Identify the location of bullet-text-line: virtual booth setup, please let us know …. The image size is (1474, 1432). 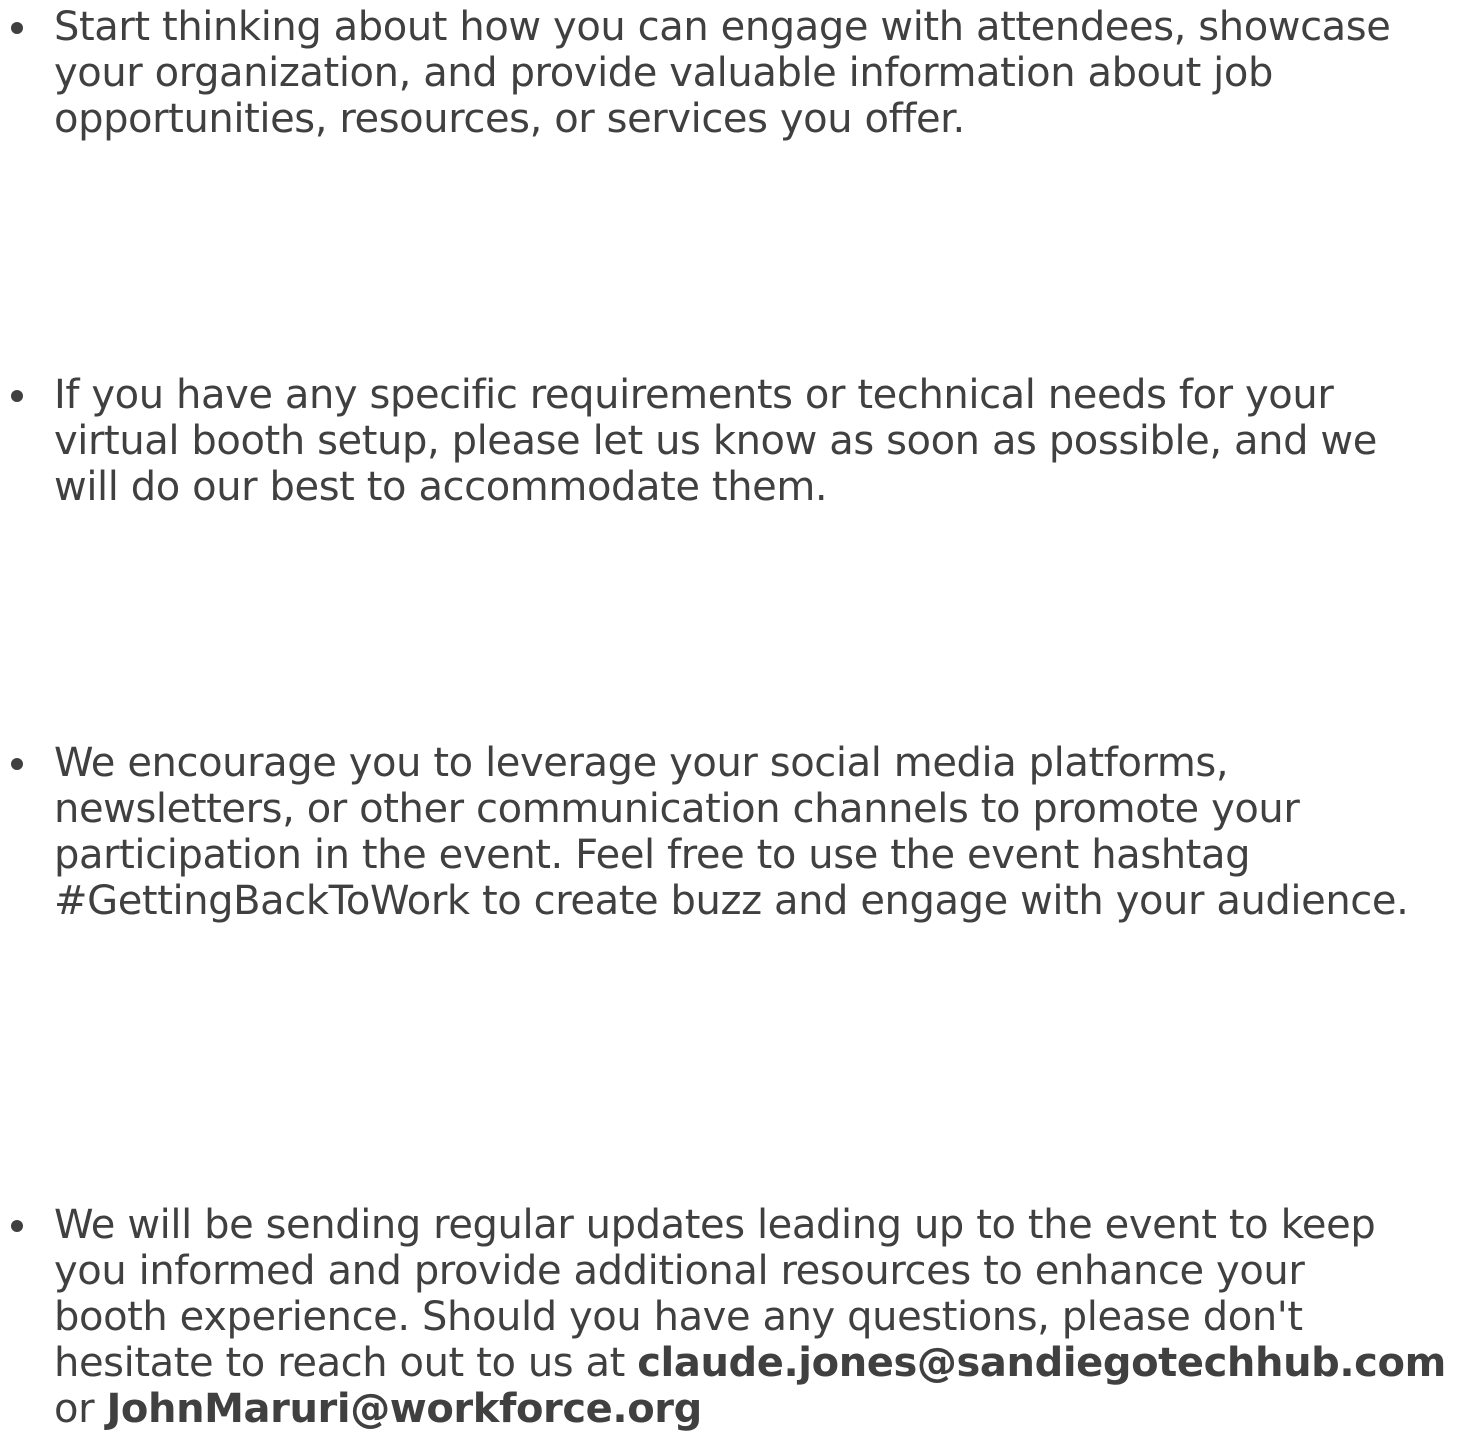
(715, 441).